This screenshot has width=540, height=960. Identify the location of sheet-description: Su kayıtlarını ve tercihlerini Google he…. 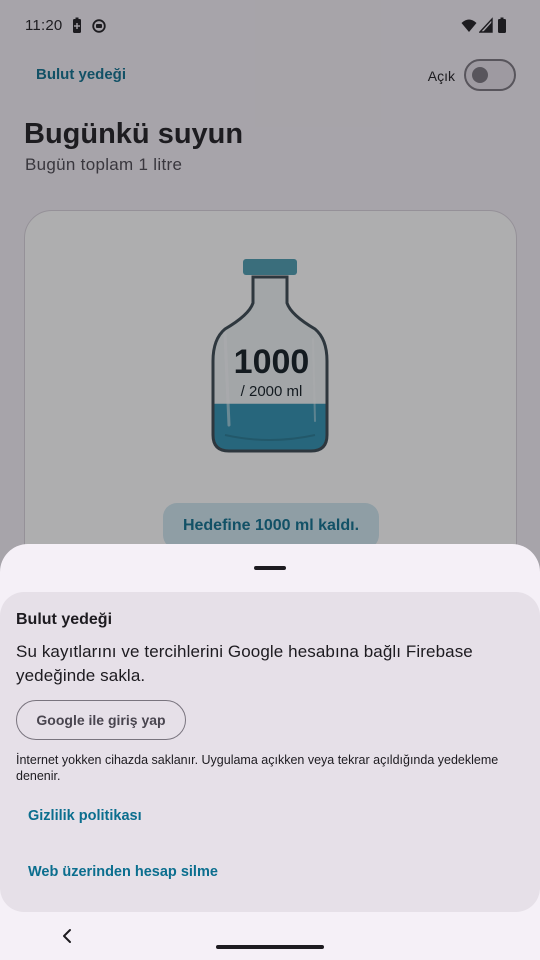
(244, 663).